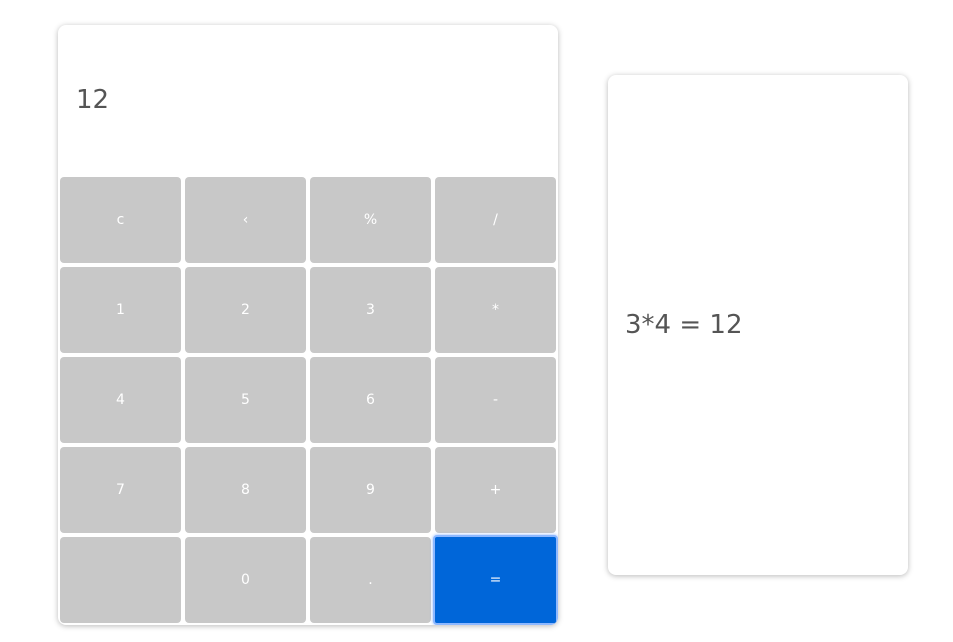  What do you see at coordinates (93, 100) in the screenshot?
I see `display-value: 12` at bounding box center [93, 100].